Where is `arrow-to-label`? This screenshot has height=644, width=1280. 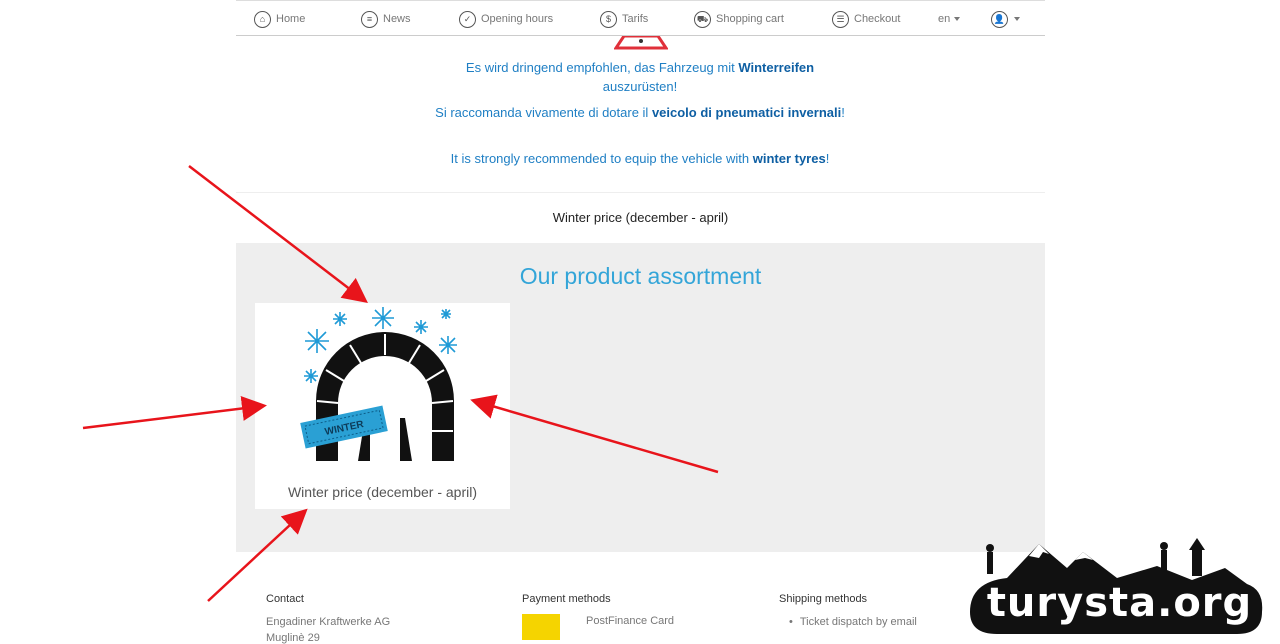
arrow-to-label is located at coordinates (257, 555).